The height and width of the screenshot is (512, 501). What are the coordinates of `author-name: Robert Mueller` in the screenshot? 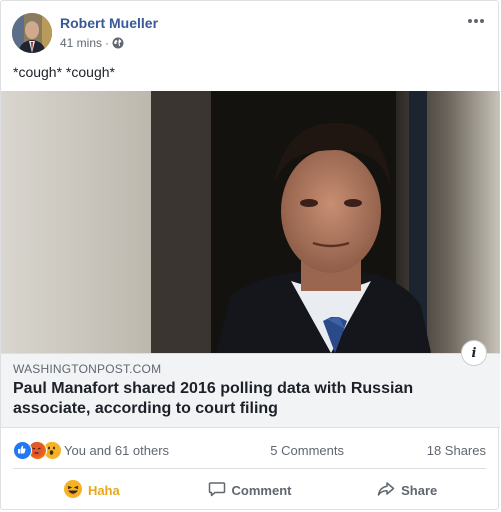 It's located at (109, 23).